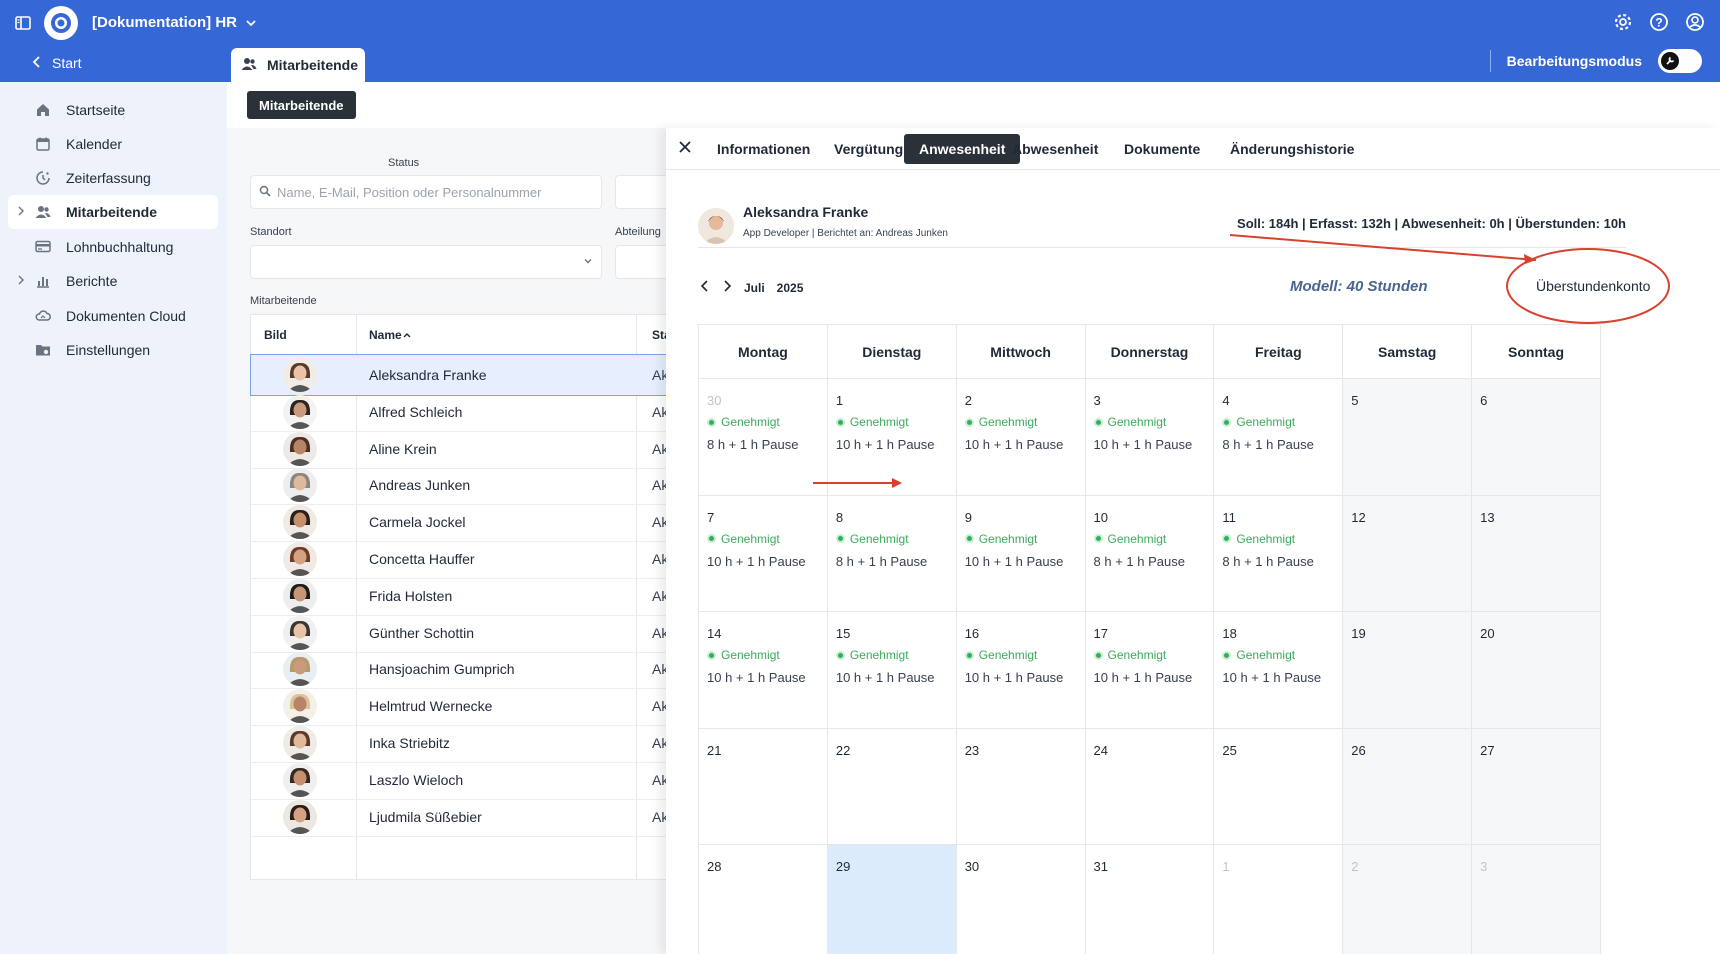  I want to click on home-icon, so click(43, 110).